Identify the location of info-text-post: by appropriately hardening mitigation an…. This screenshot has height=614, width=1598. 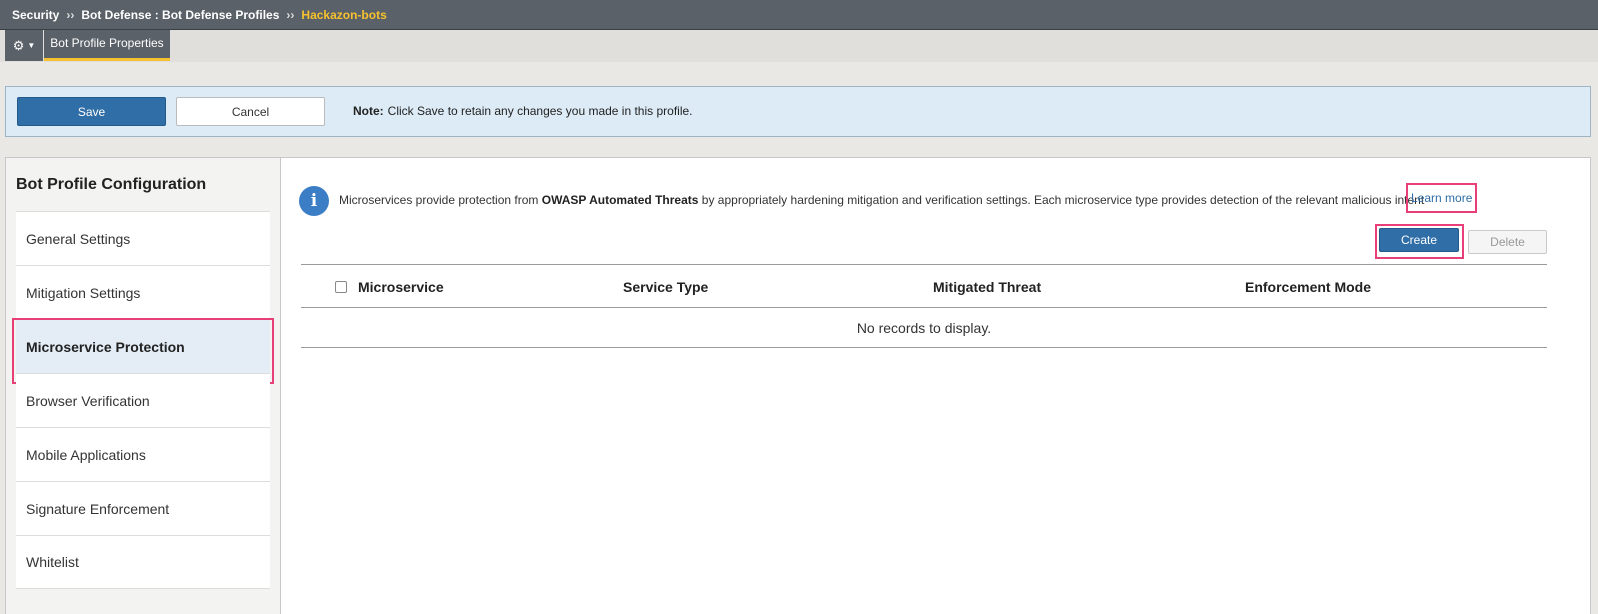
(1063, 200).